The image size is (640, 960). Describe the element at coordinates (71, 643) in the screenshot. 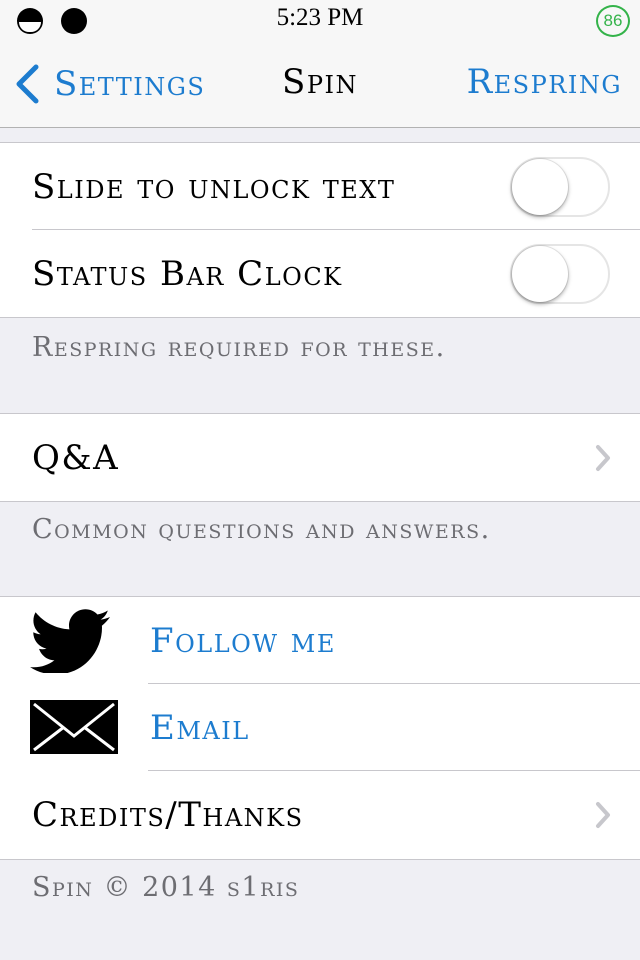

I see `twitter-bird-icon` at that location.